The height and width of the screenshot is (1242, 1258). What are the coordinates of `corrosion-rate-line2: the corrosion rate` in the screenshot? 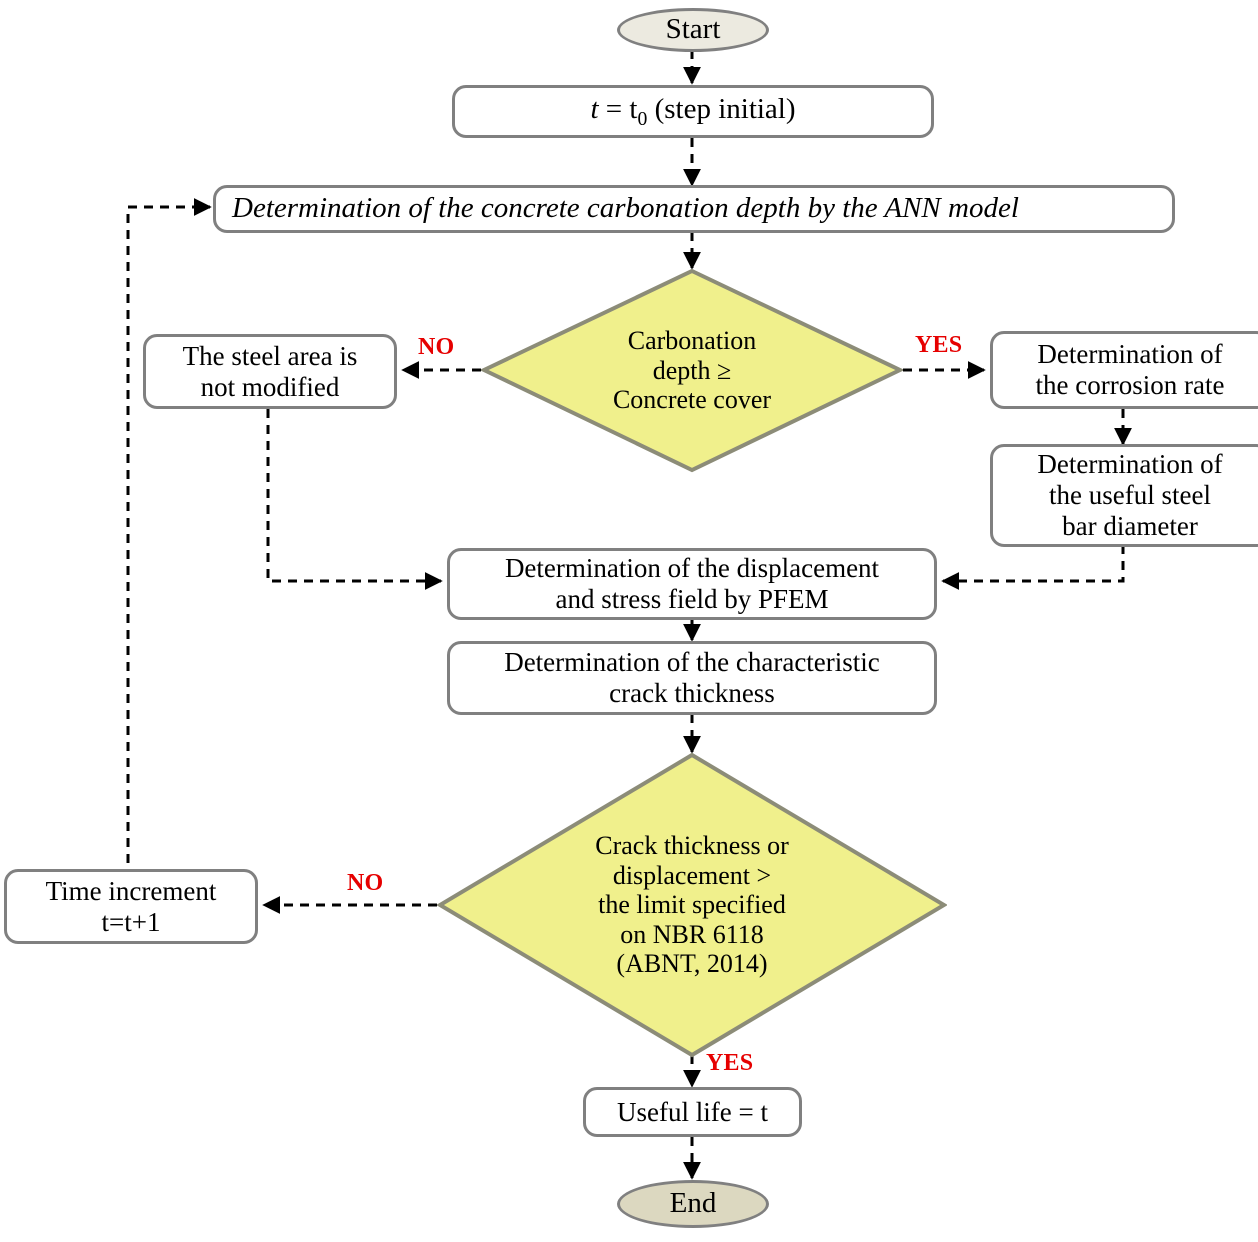 It's located at (1130, 385).